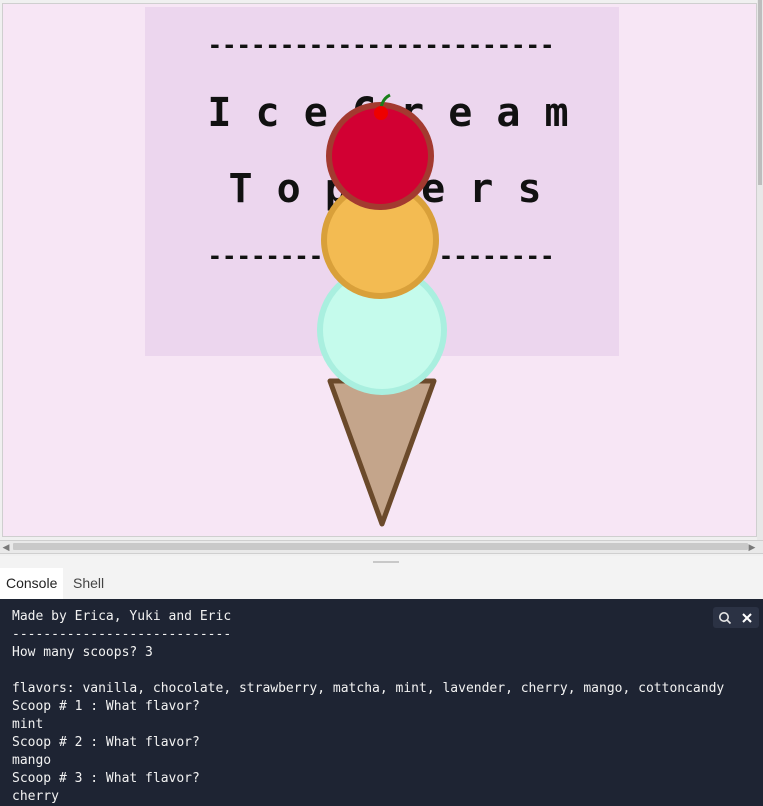  I want to click on cherry-topping, so click(381, 113).